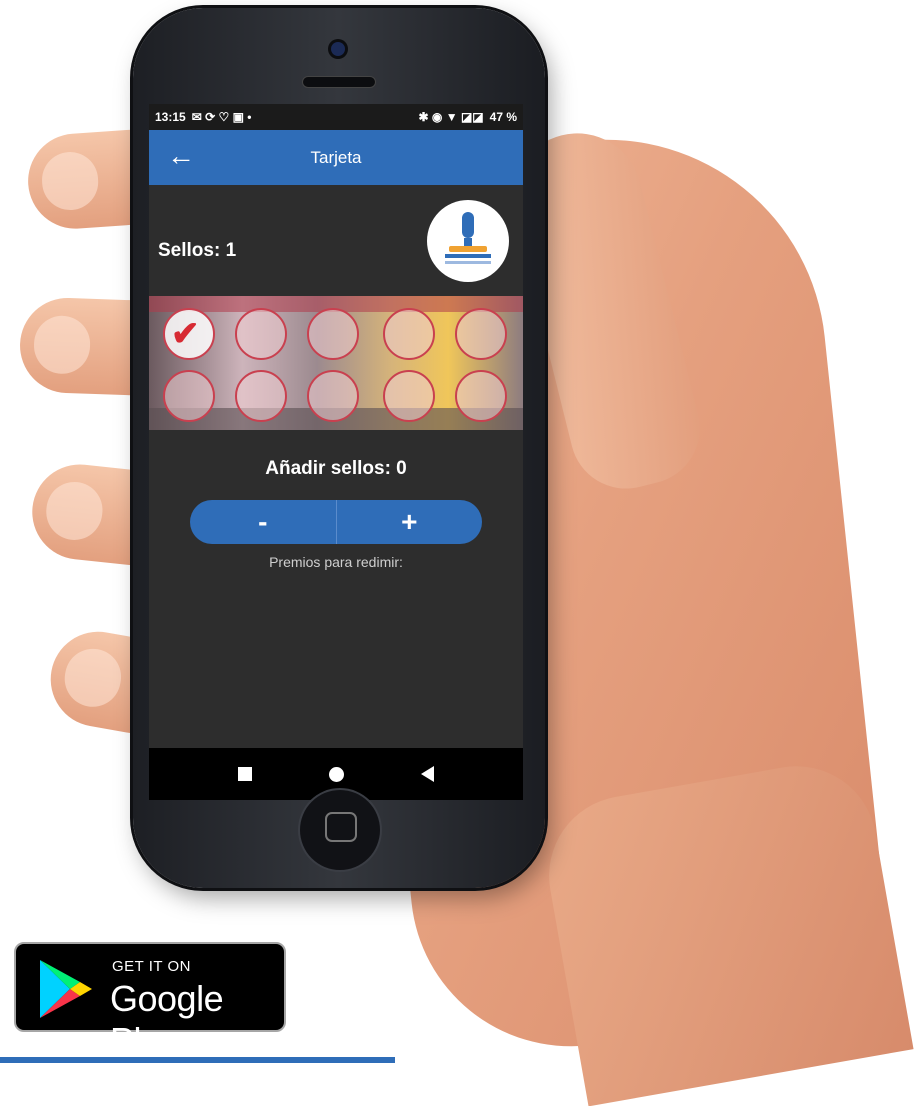  Describe the element at coordinates (451, 117) in the screenshot. I see `system-icons: ✱ ◉ ▼ ◪◪` at that location.